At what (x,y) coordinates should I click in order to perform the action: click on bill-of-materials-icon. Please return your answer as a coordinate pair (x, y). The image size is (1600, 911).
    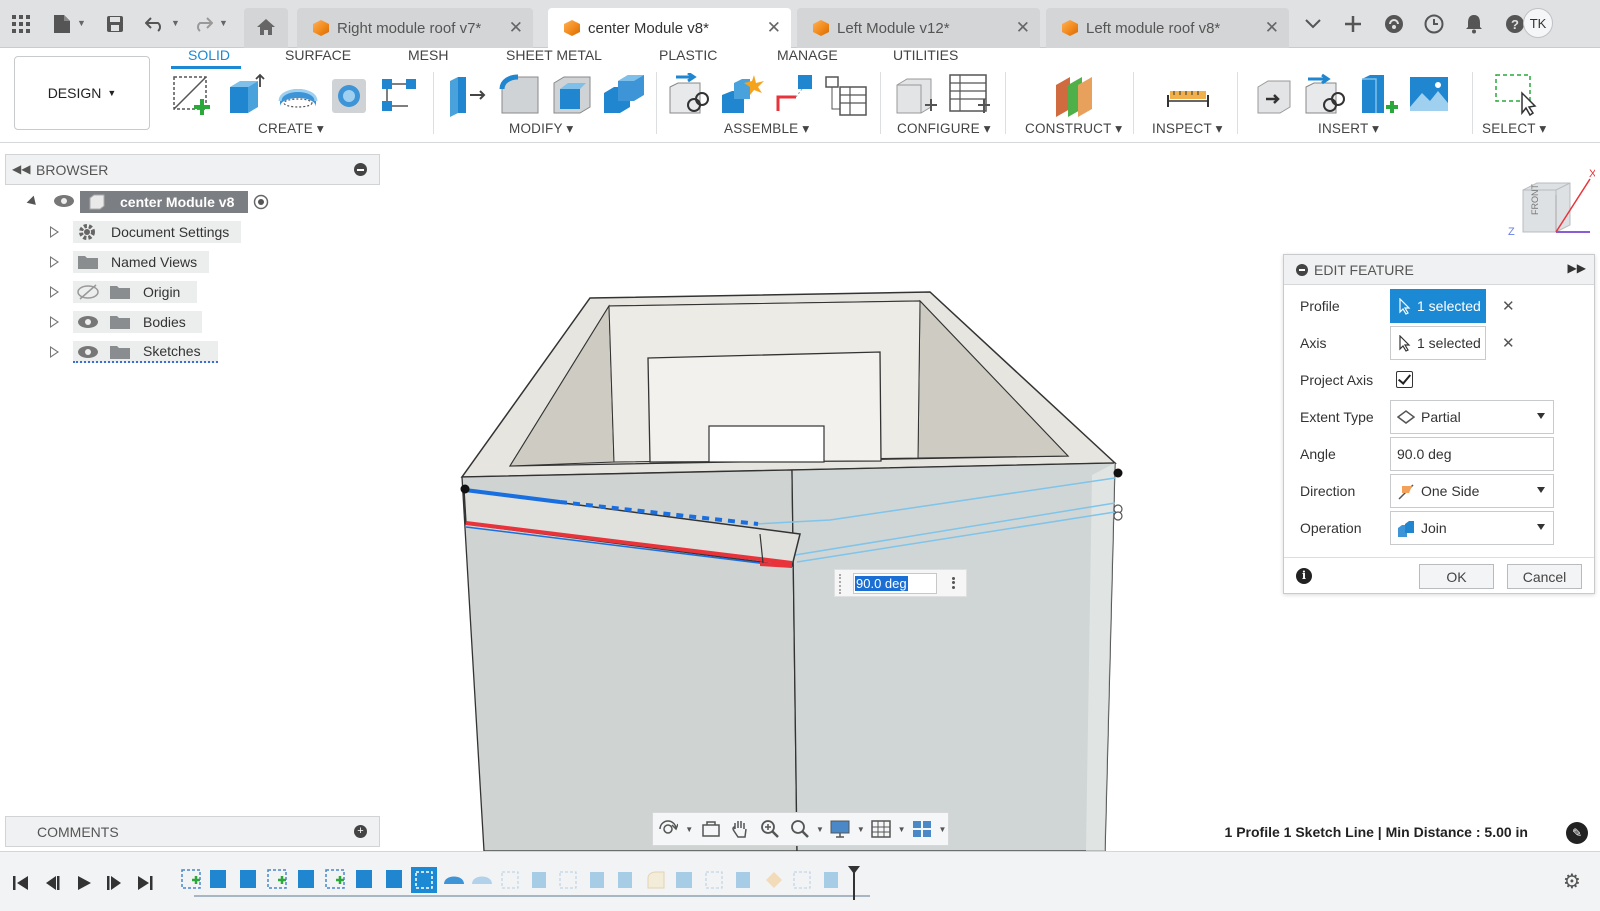
    Looking at the image, I should click on (845, 94).